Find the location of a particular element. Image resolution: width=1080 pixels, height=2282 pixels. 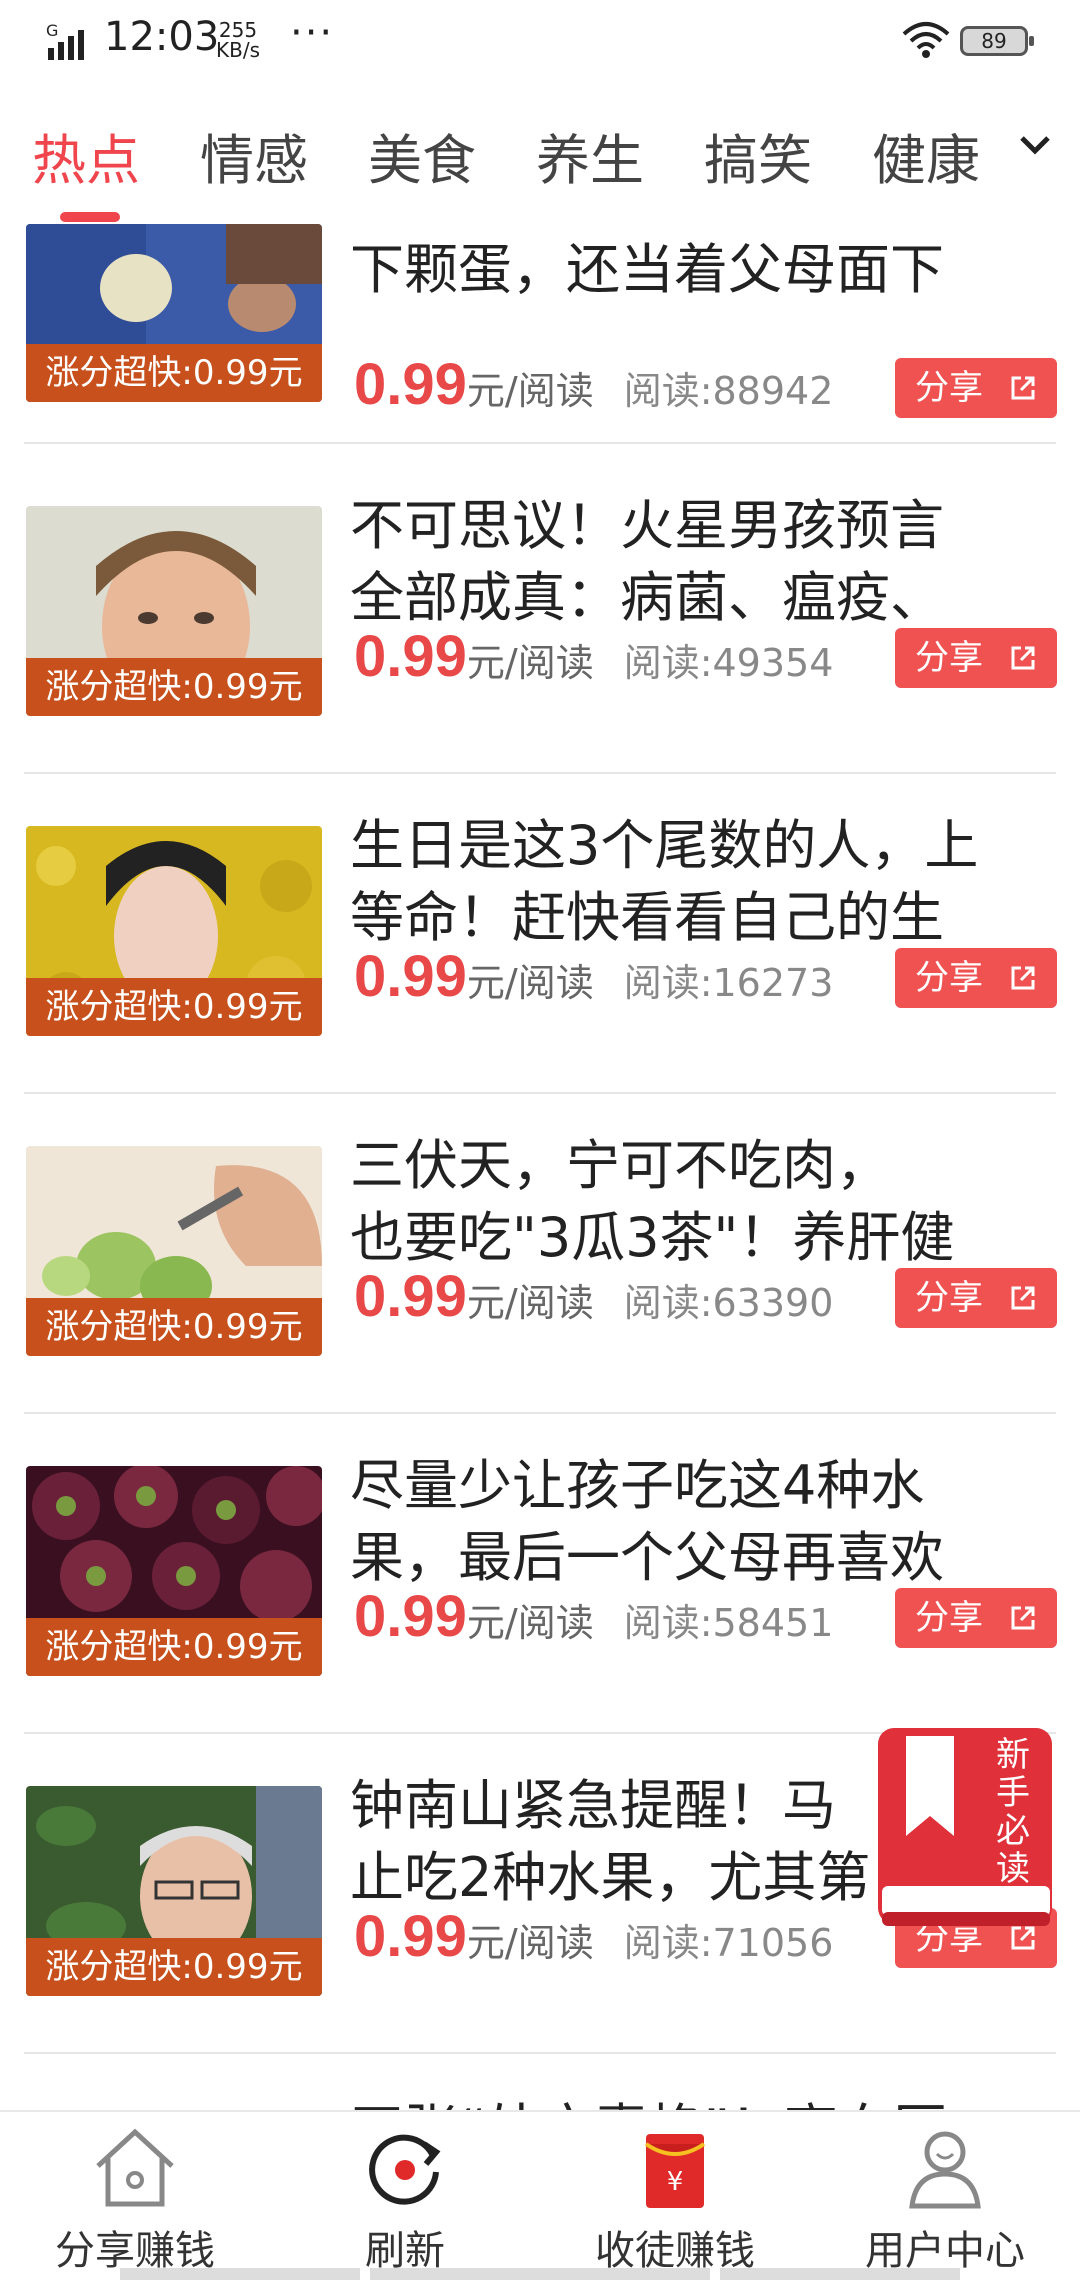

speed-unit: KB/s is located at coordinates (238, 50).